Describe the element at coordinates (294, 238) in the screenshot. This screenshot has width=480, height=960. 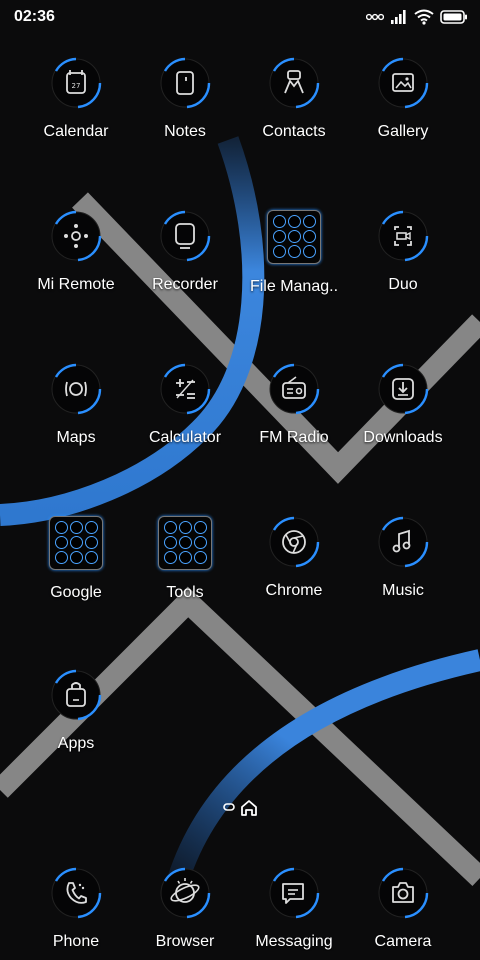
I see `folder-icon` at that location.